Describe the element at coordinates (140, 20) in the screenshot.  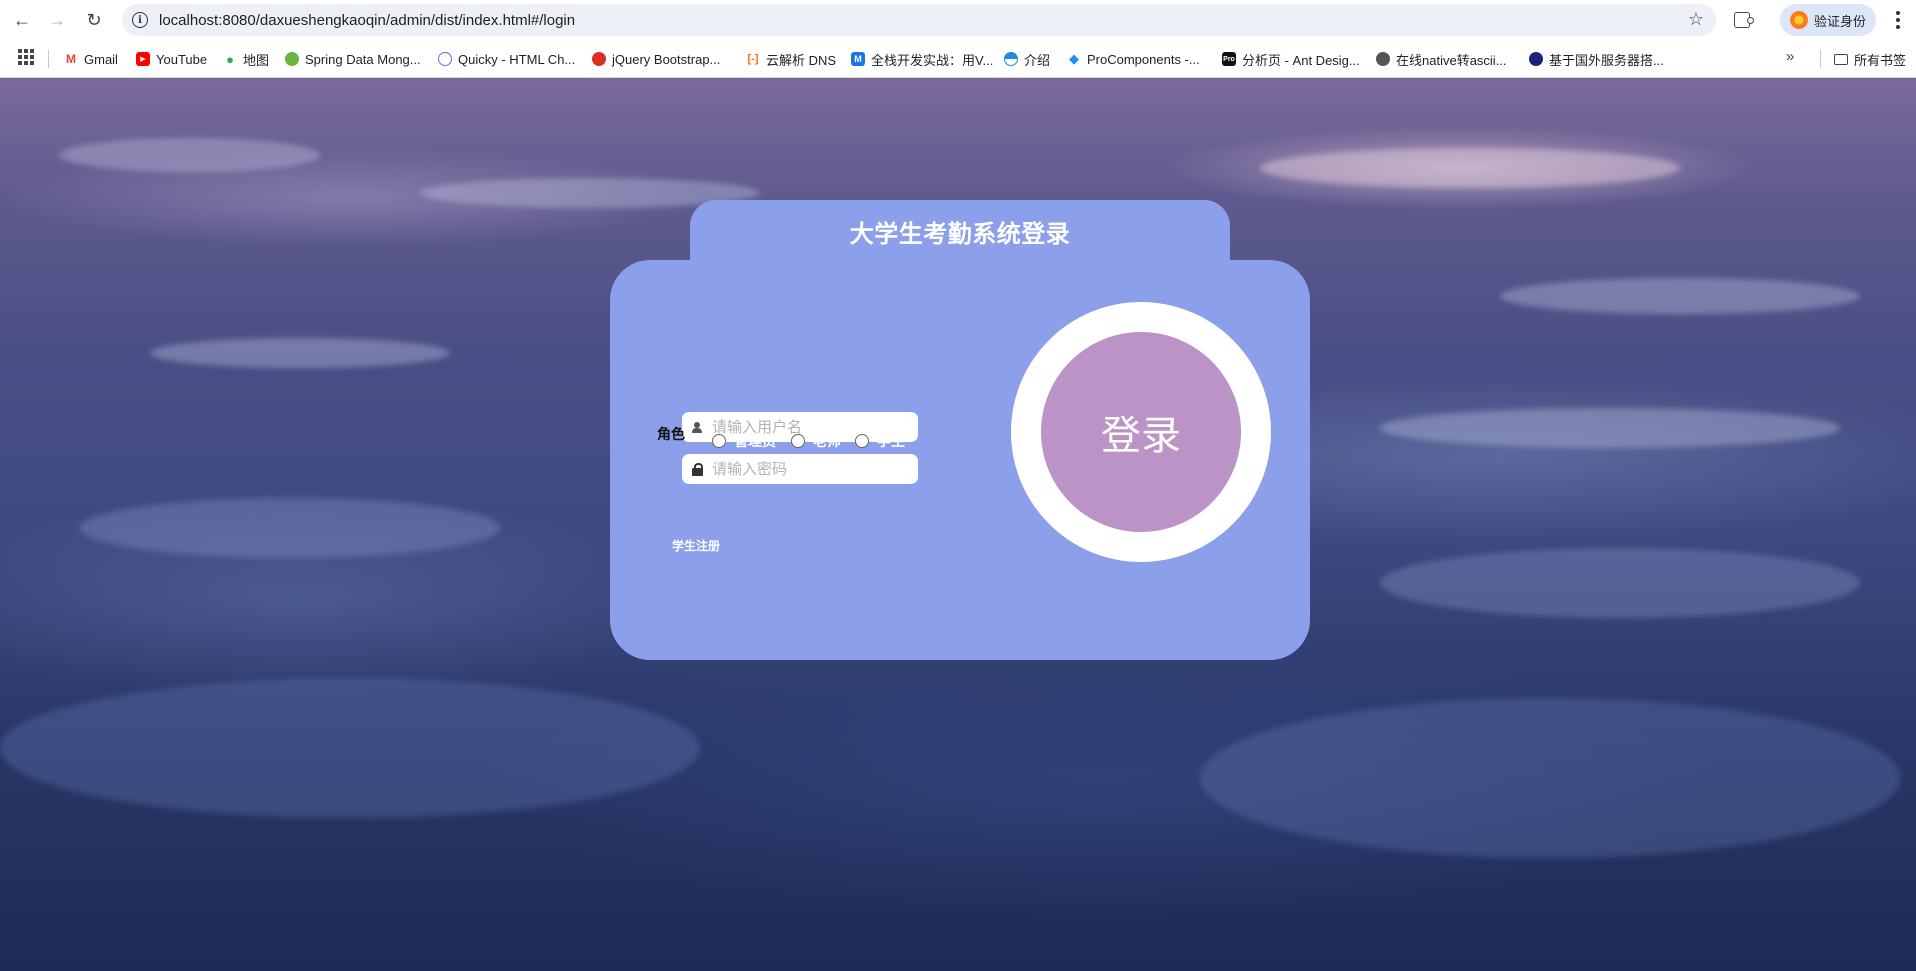
I see `site-info-icon: i` at that location.